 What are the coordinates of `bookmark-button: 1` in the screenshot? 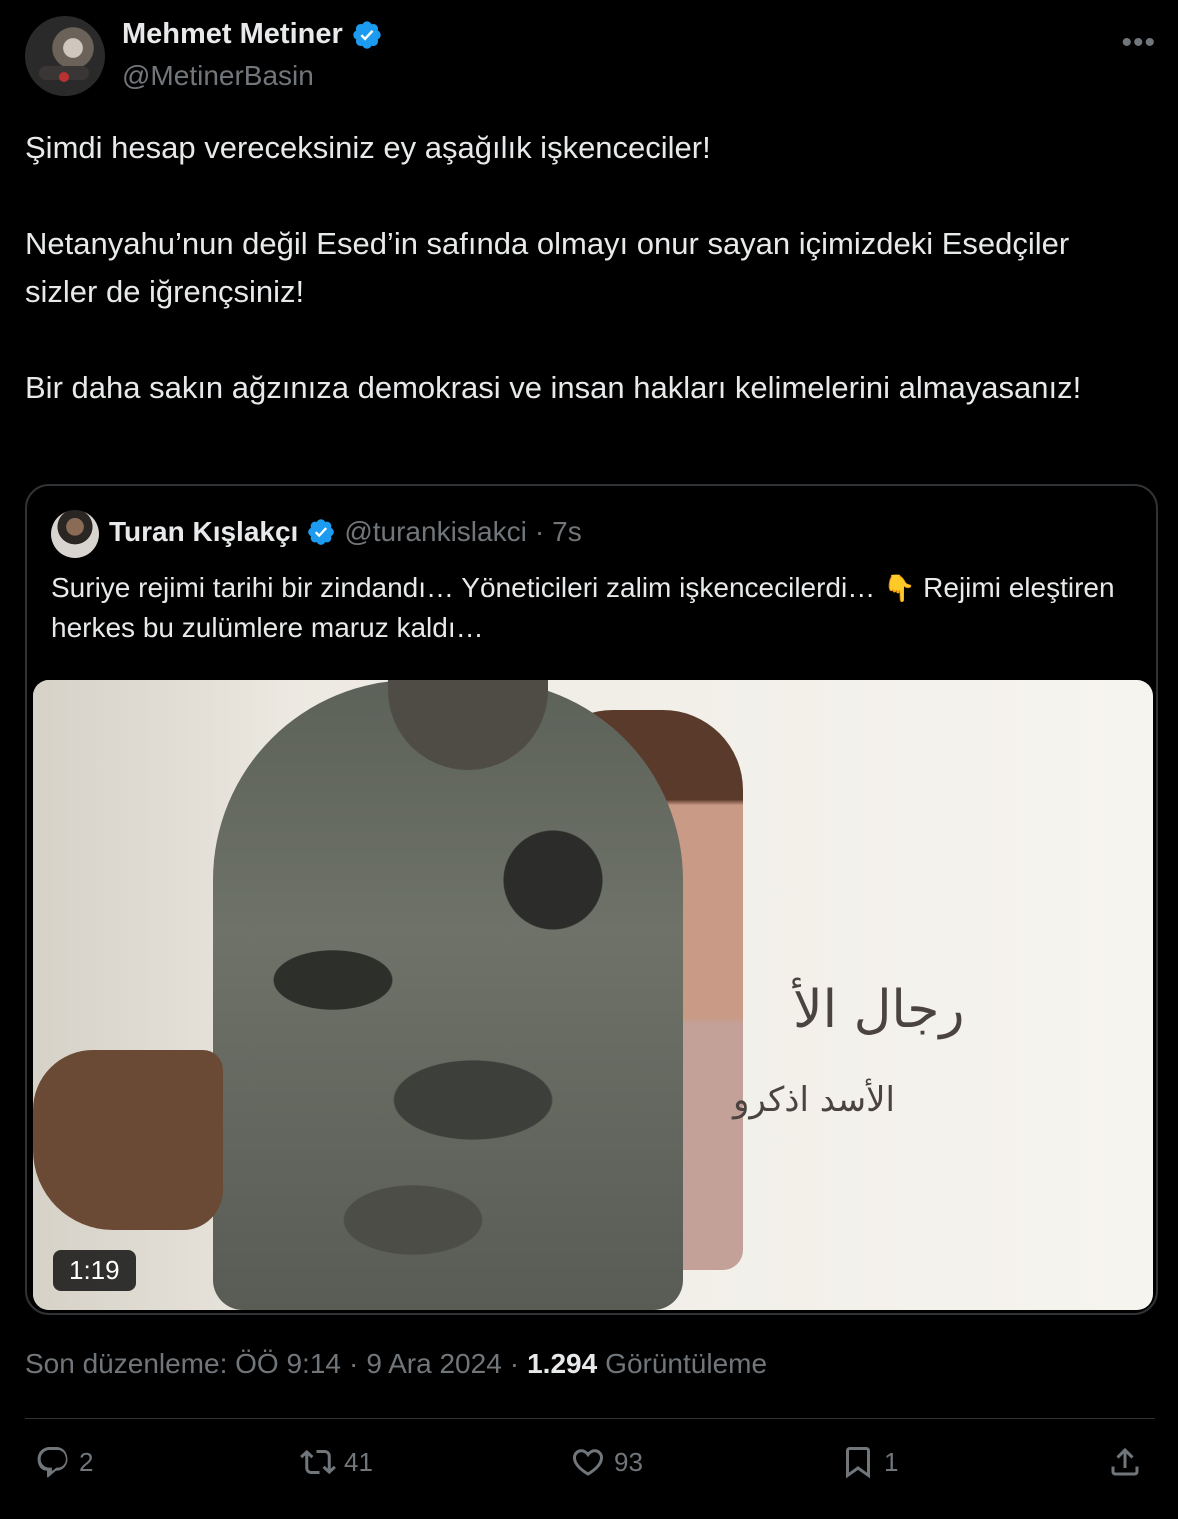 It's located at (869, 1462).